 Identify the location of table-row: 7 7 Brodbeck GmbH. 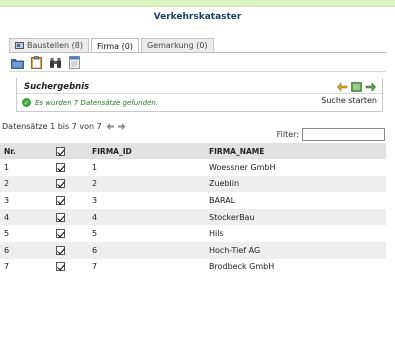
(193, 267).